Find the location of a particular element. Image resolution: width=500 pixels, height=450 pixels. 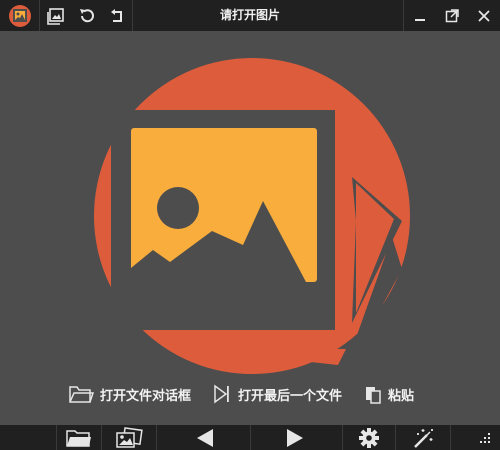

paste-icon is located at coordinates (373, 395).